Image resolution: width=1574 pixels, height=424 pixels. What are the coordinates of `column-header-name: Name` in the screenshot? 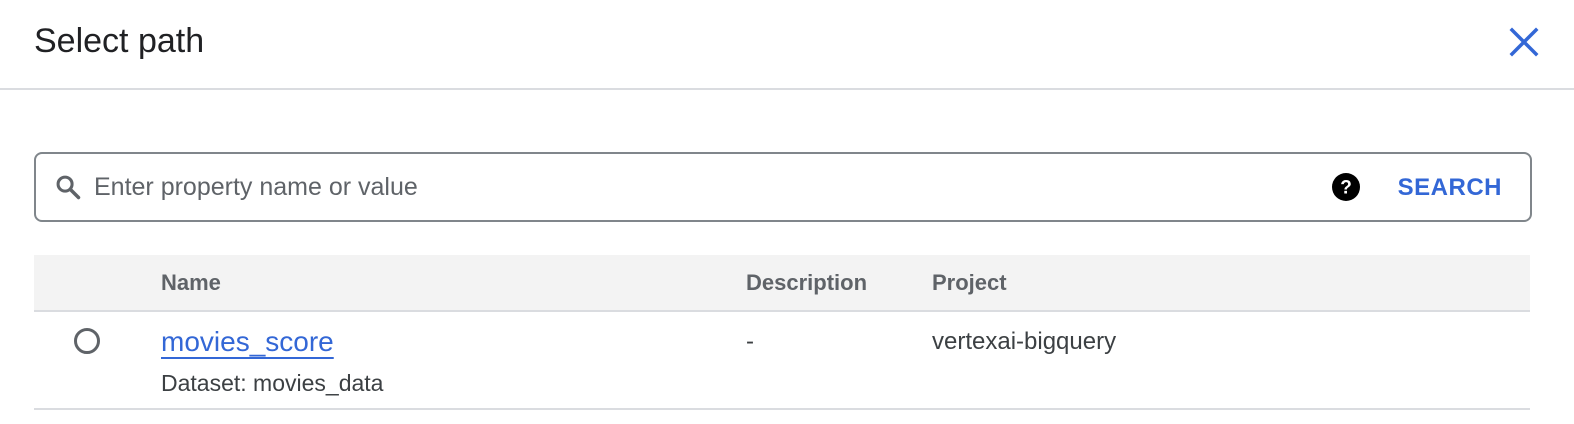 It's located at (191, 283).